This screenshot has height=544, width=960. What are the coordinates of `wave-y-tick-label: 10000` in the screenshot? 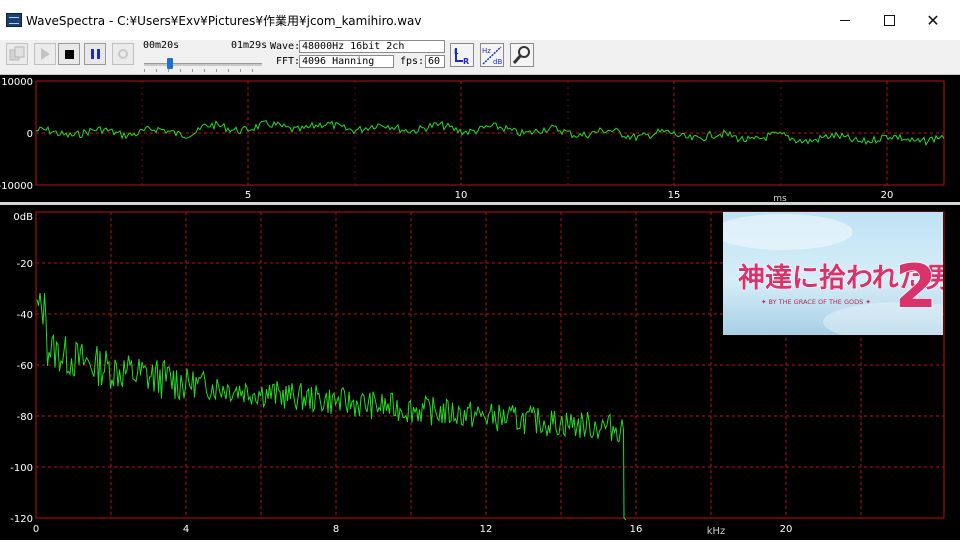 It's located at (17, 82).